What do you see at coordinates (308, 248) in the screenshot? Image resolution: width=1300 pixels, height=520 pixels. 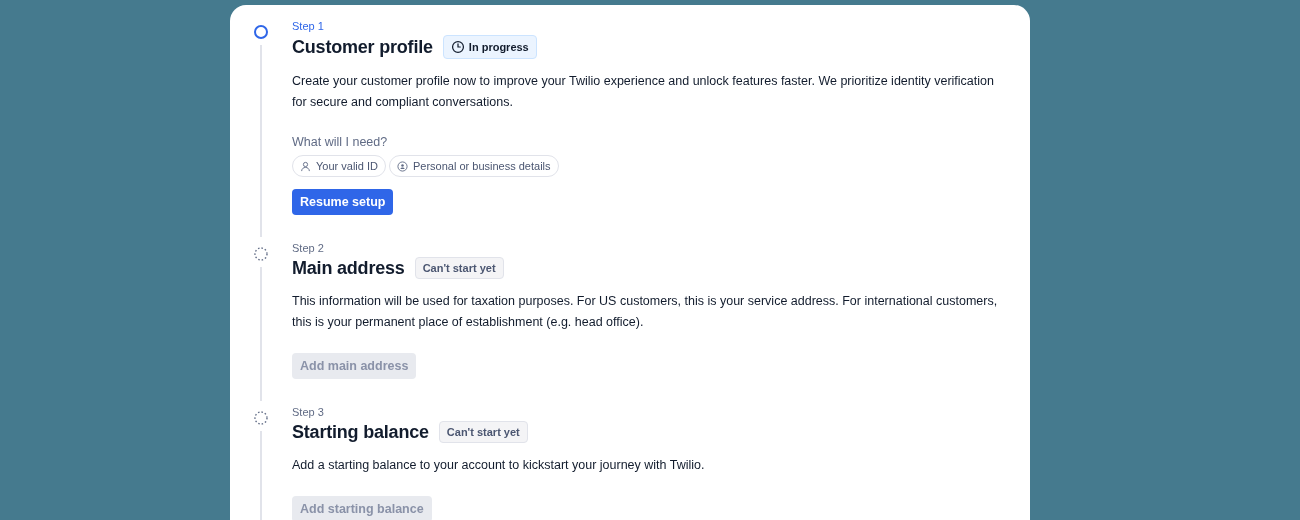 I see `step-label: Step 2` at bounding box center [308, 248].